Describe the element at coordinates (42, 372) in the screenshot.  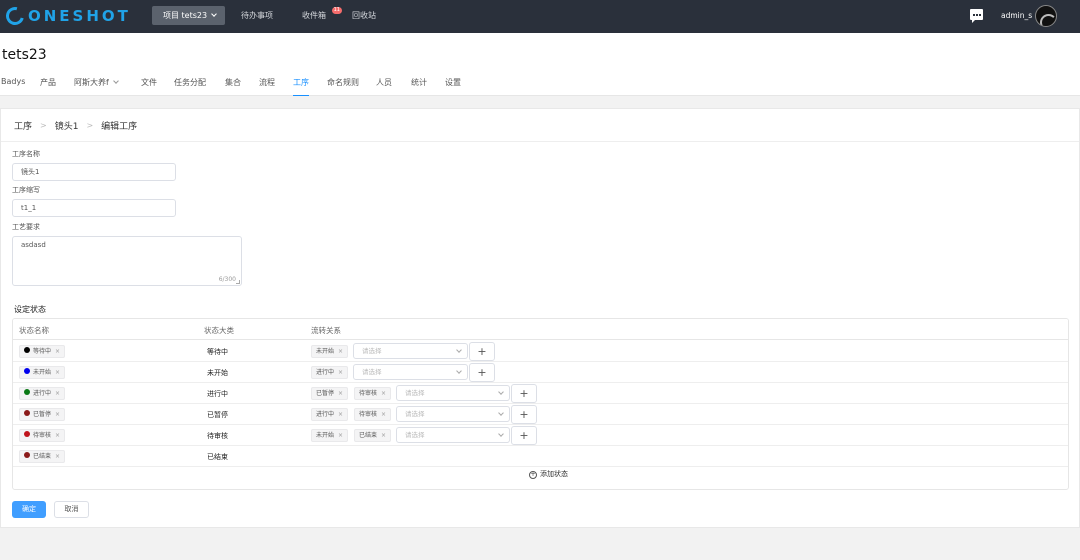
I see `state-tag-label: 未开始` at that location.